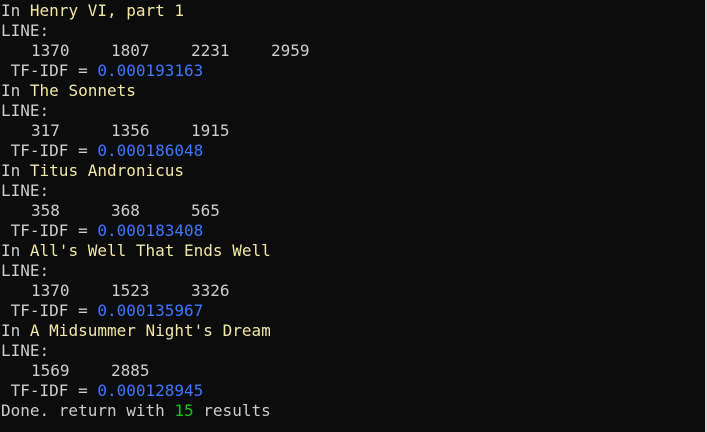  Describe the element at coordinates (130, 290) in the screenshot. I see `line-number: 1523` at that location.